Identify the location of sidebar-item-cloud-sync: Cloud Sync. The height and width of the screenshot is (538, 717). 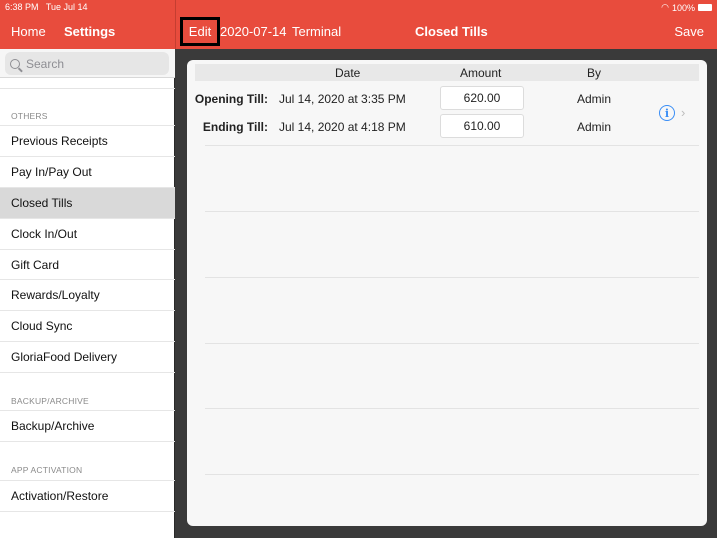
(87, 325).